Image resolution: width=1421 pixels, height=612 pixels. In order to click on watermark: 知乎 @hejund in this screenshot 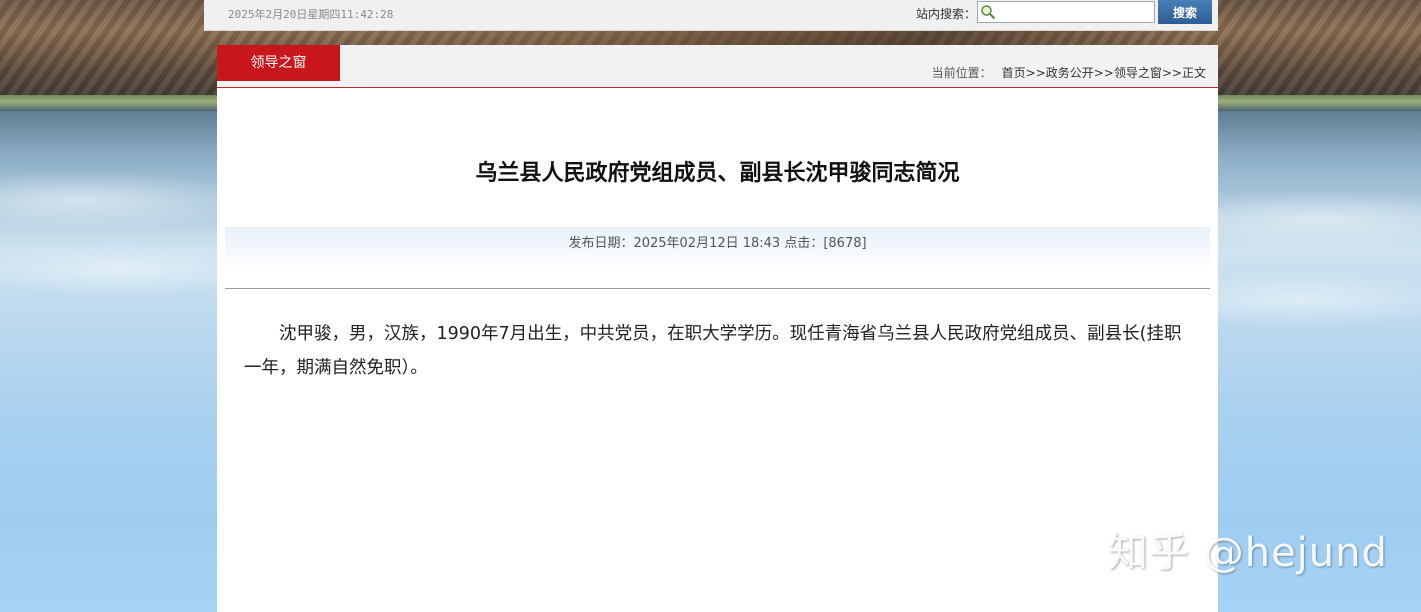, I will do `click(1248, 553)`.